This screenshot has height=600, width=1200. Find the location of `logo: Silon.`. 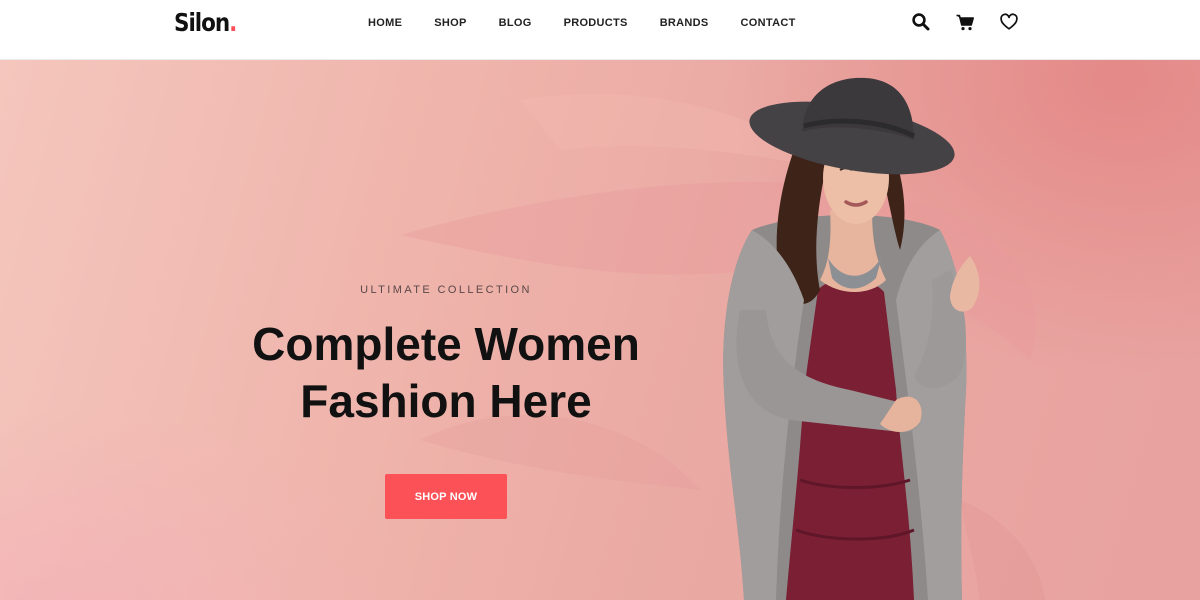

logo: Silon. is located at coordinates (205, 22).